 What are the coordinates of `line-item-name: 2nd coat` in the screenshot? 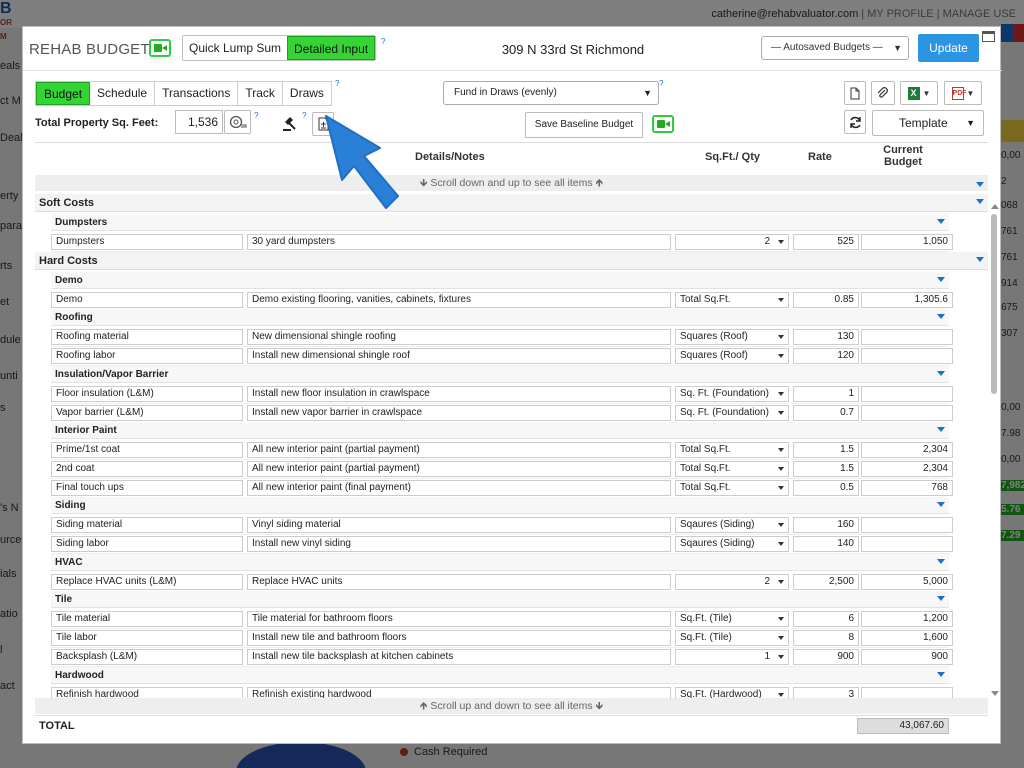 It's located at (147, 468).